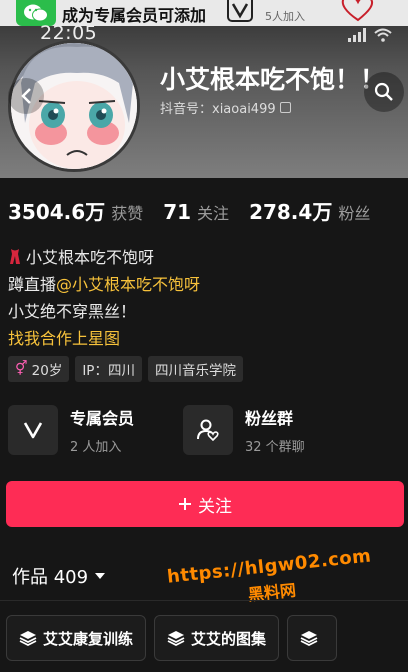  What do you see at coordinates (128, 284) in the screenshot?
I see `live-account-link: @小艾根本吃不饱呀` at bounding box center [128, 284].